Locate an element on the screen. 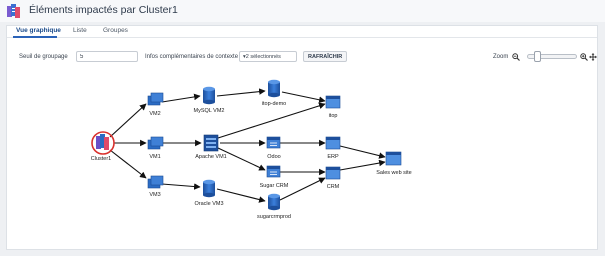 This screenshot has width=605, height=256. node-itop-demo: itop-demo is located at coordinates (274, 93).